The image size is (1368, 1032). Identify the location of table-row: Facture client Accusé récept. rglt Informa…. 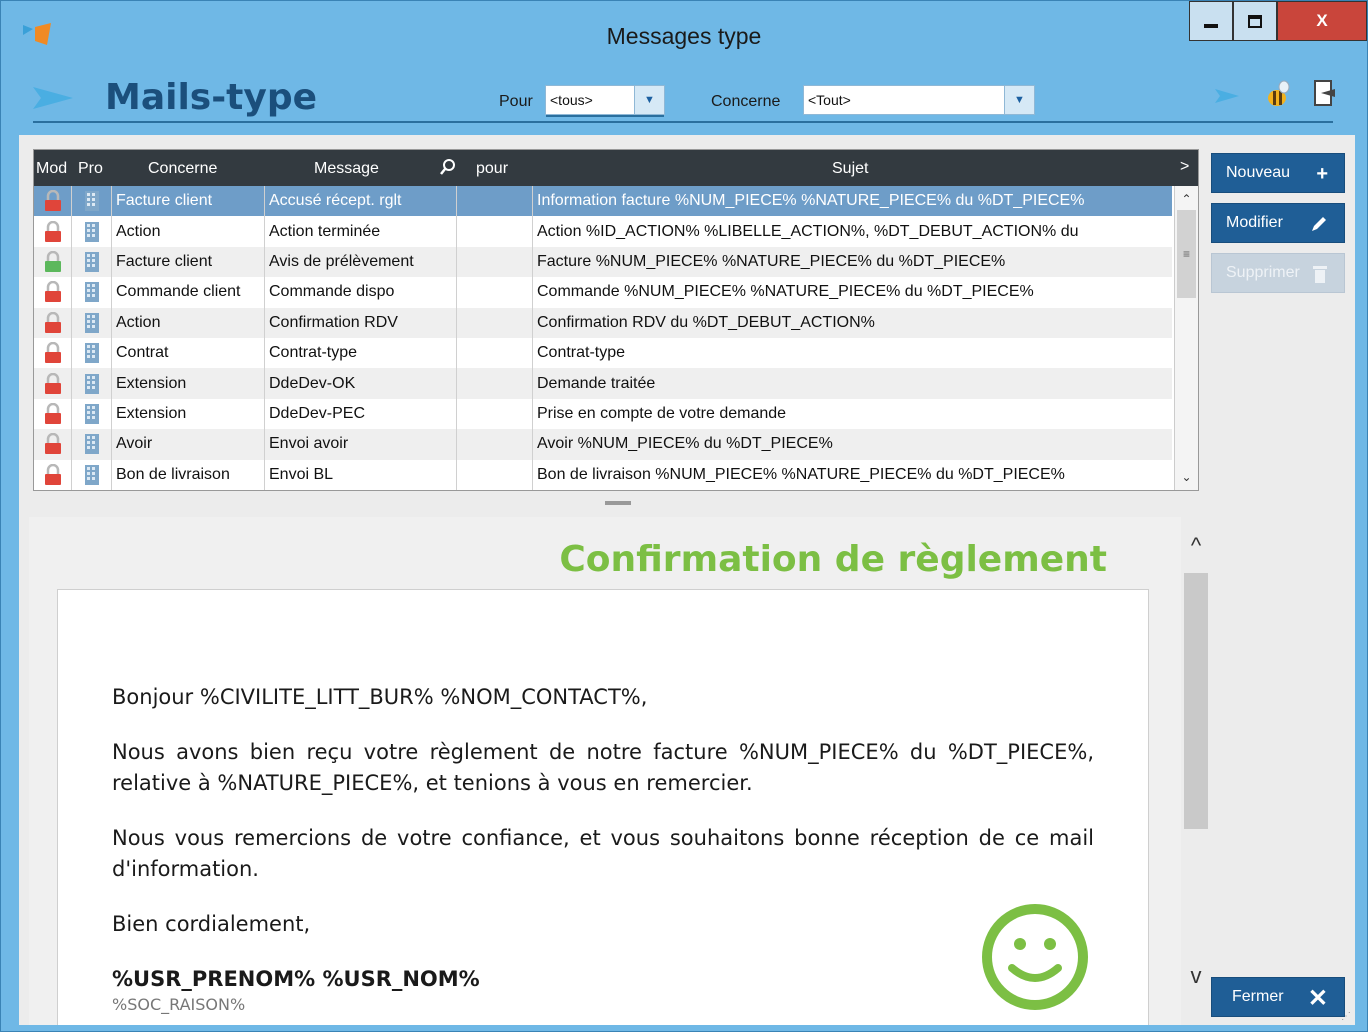
(603, 201).